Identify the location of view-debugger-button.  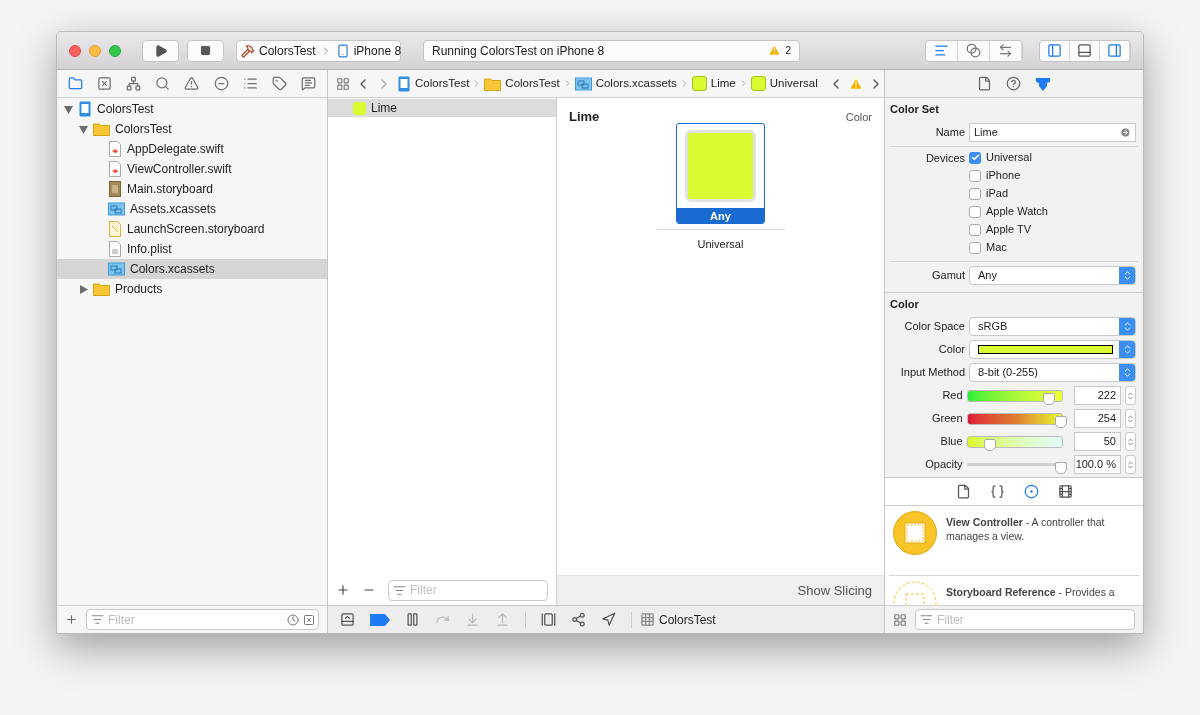
(548, 619).